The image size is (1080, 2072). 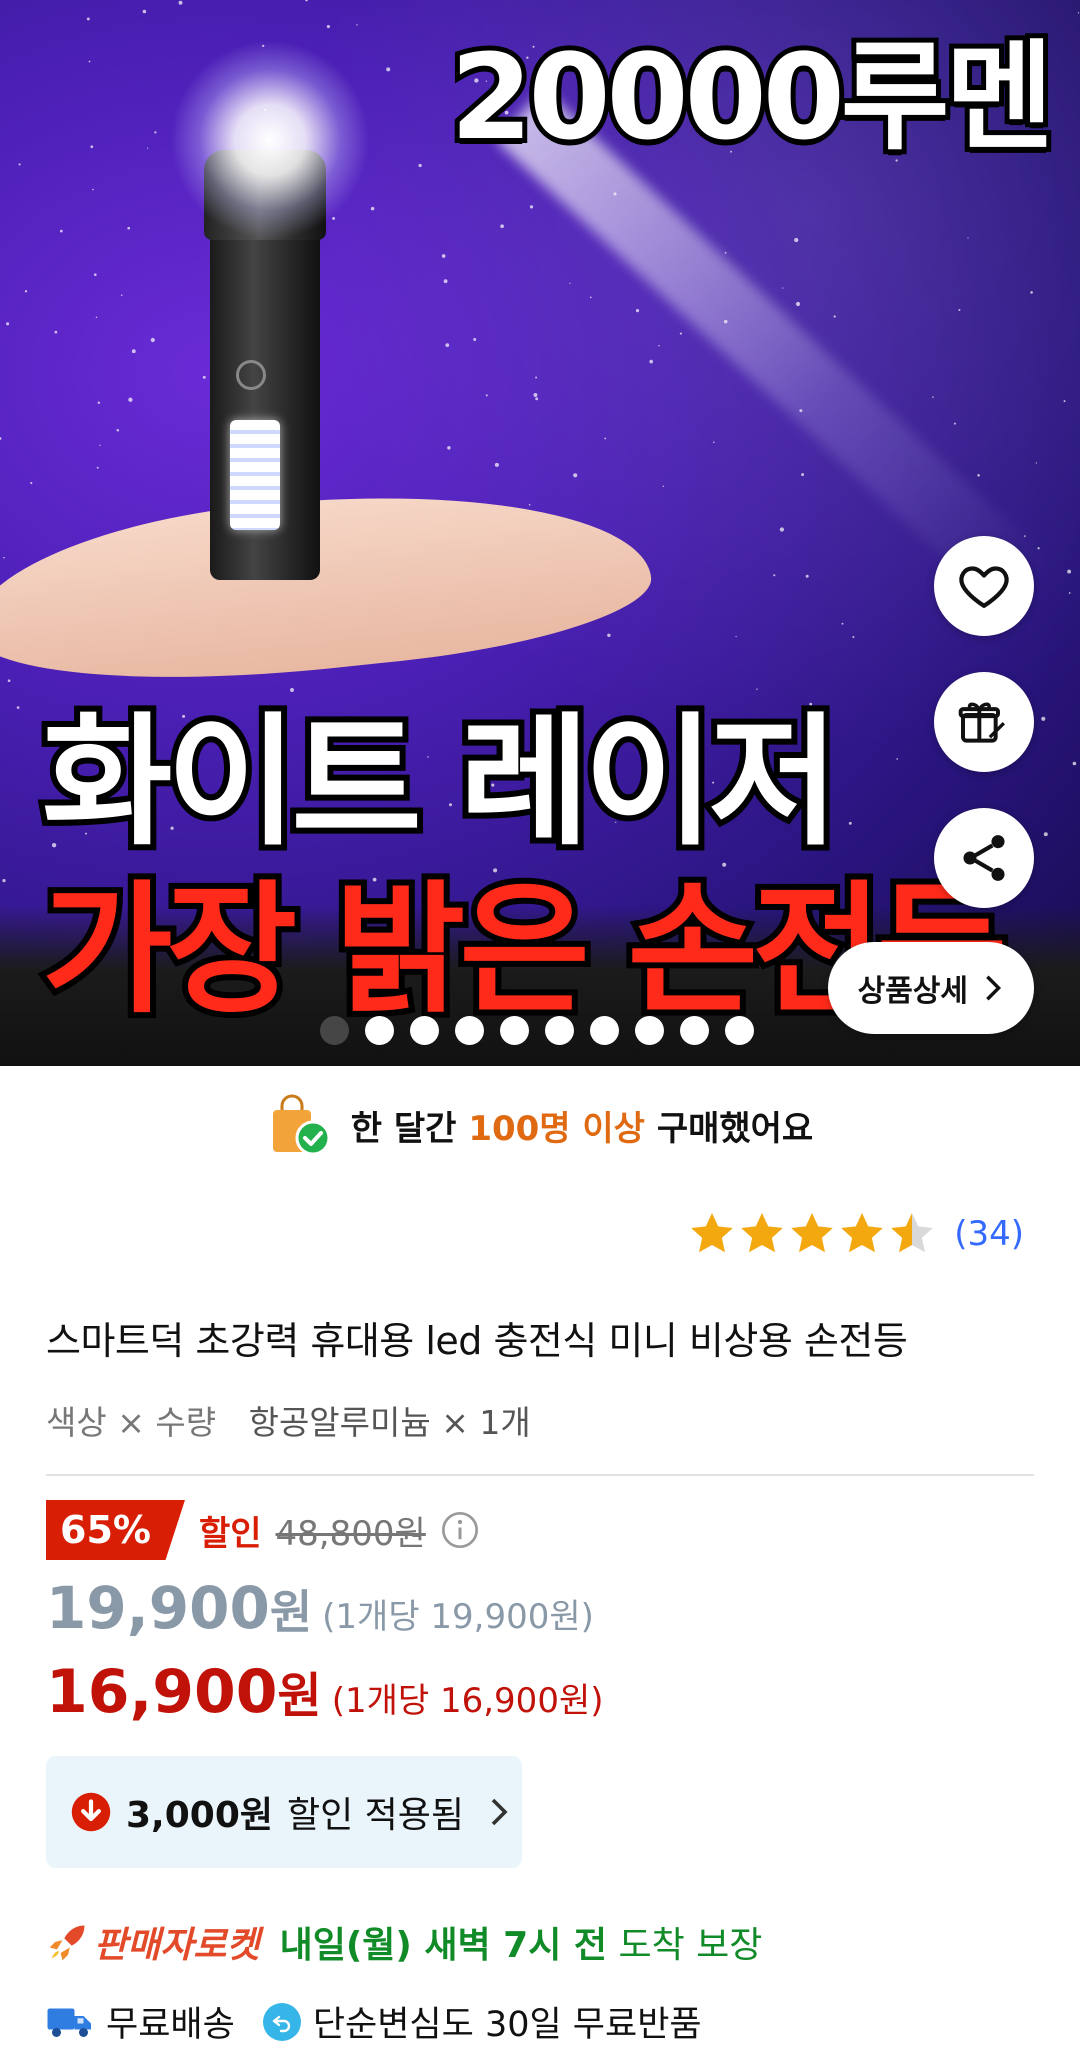 I want to click on discount-label: 할인, so click(x=230, y=1533).